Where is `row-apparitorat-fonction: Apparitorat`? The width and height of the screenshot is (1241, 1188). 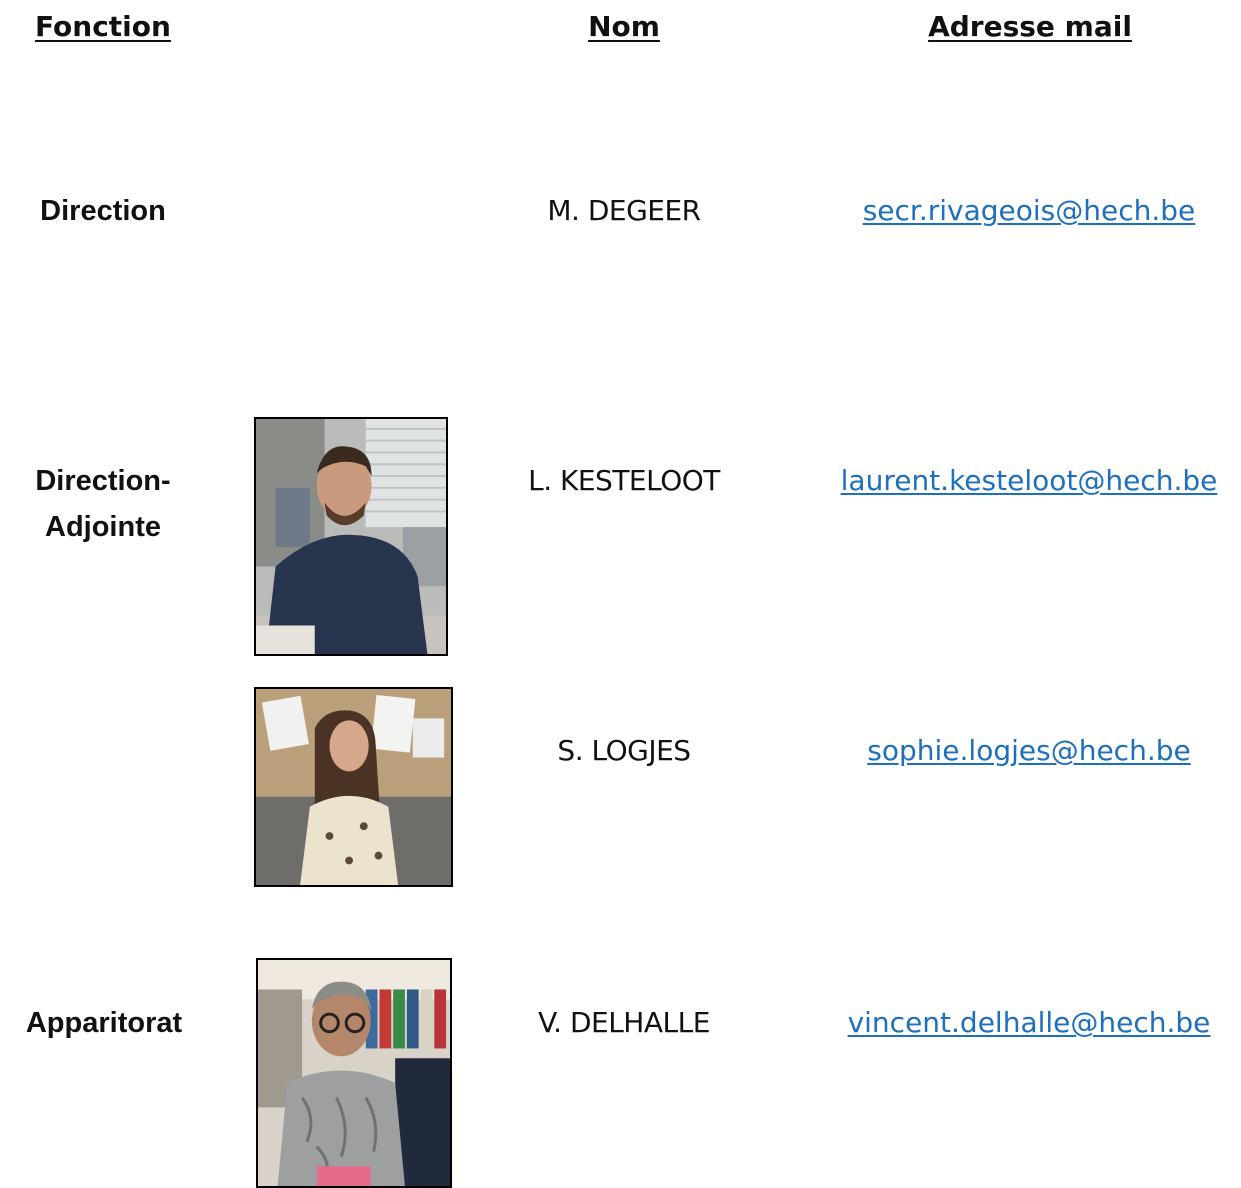
row-apparitorat-fonction: Apparitorat is located at coordinates (104, 1023).